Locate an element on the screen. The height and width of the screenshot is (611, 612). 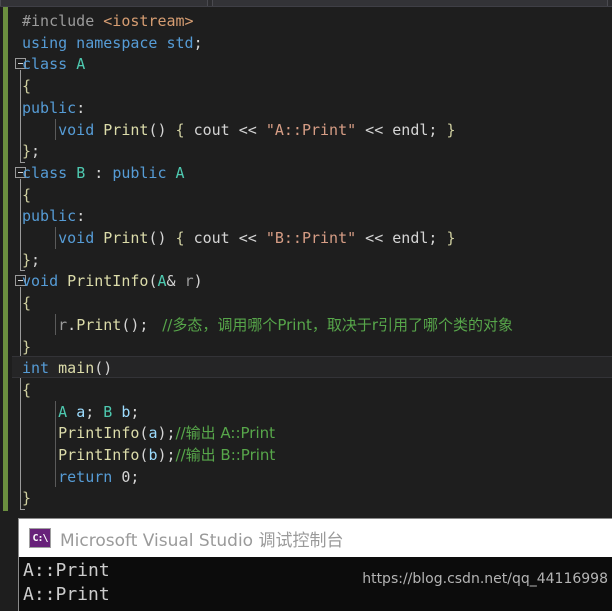
code-line-text: class A is located at coordinates (53, 64).